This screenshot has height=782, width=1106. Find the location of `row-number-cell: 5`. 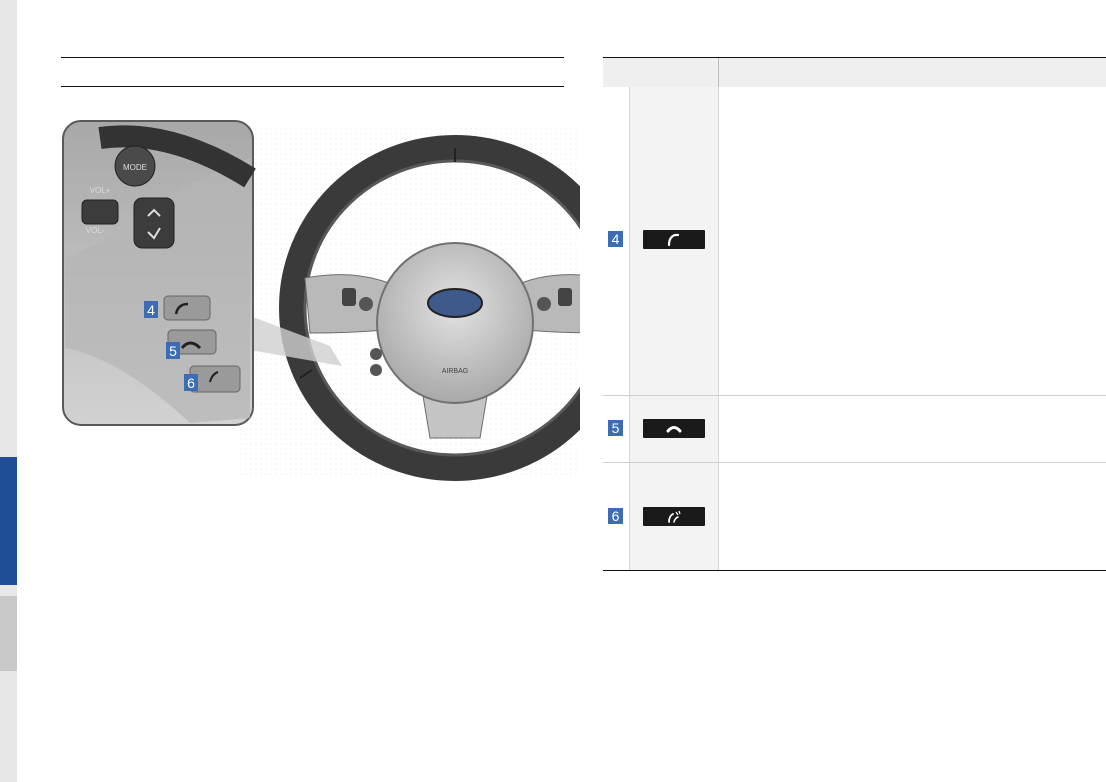

row-number-cell: 5 is located at coordinates (616, 429).